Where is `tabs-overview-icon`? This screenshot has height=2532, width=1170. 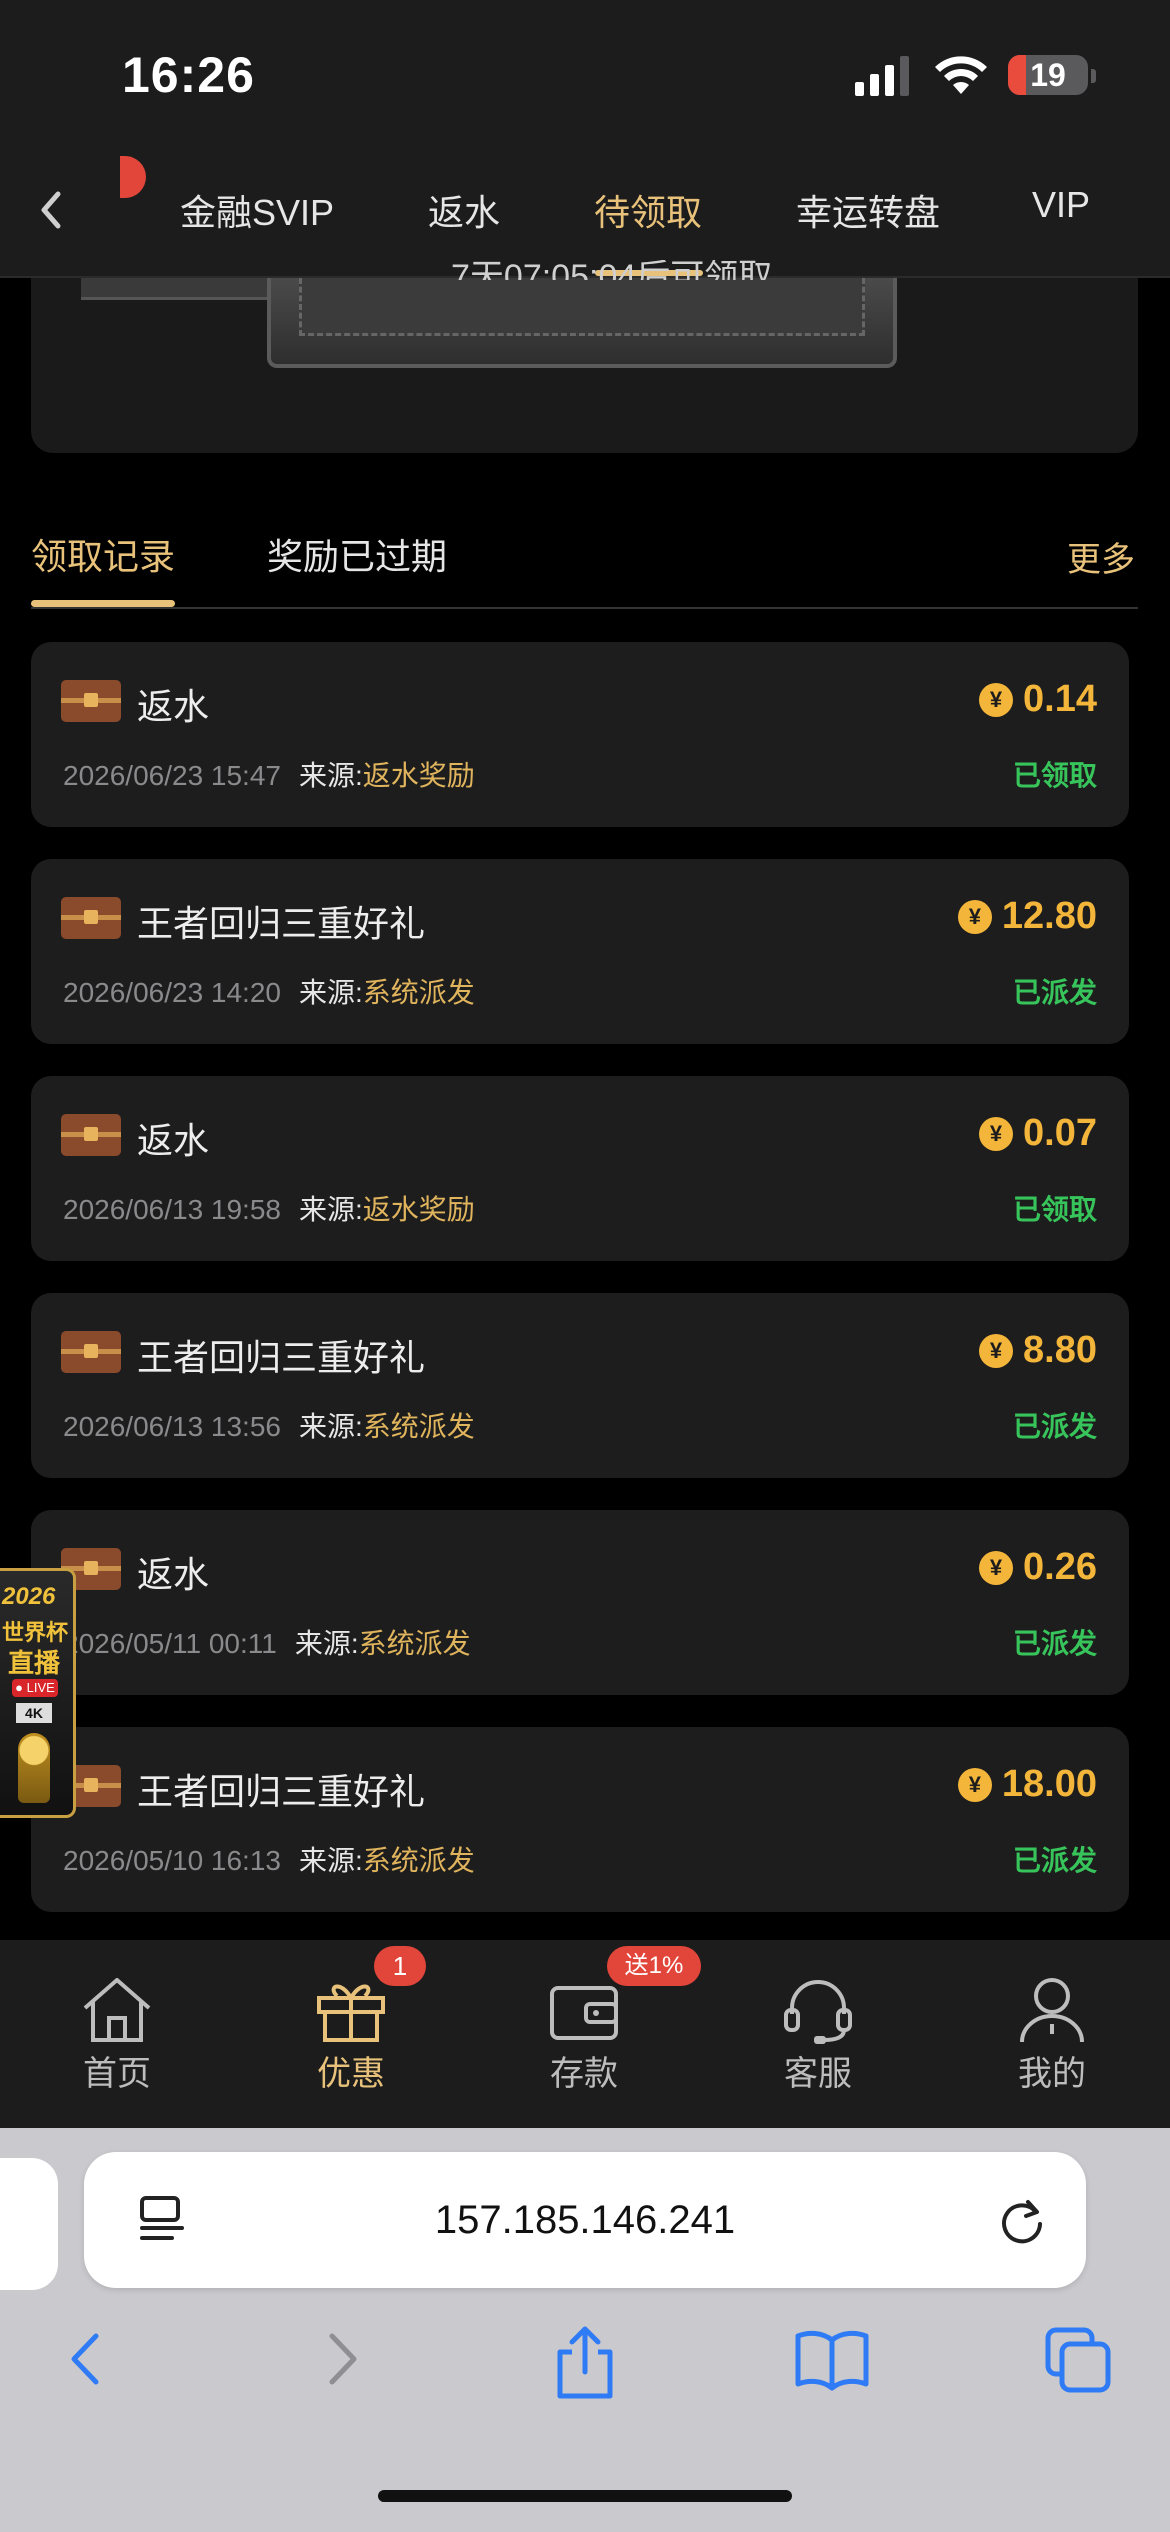 tabs-overview-icon is located at coordinates (1078, 2360).